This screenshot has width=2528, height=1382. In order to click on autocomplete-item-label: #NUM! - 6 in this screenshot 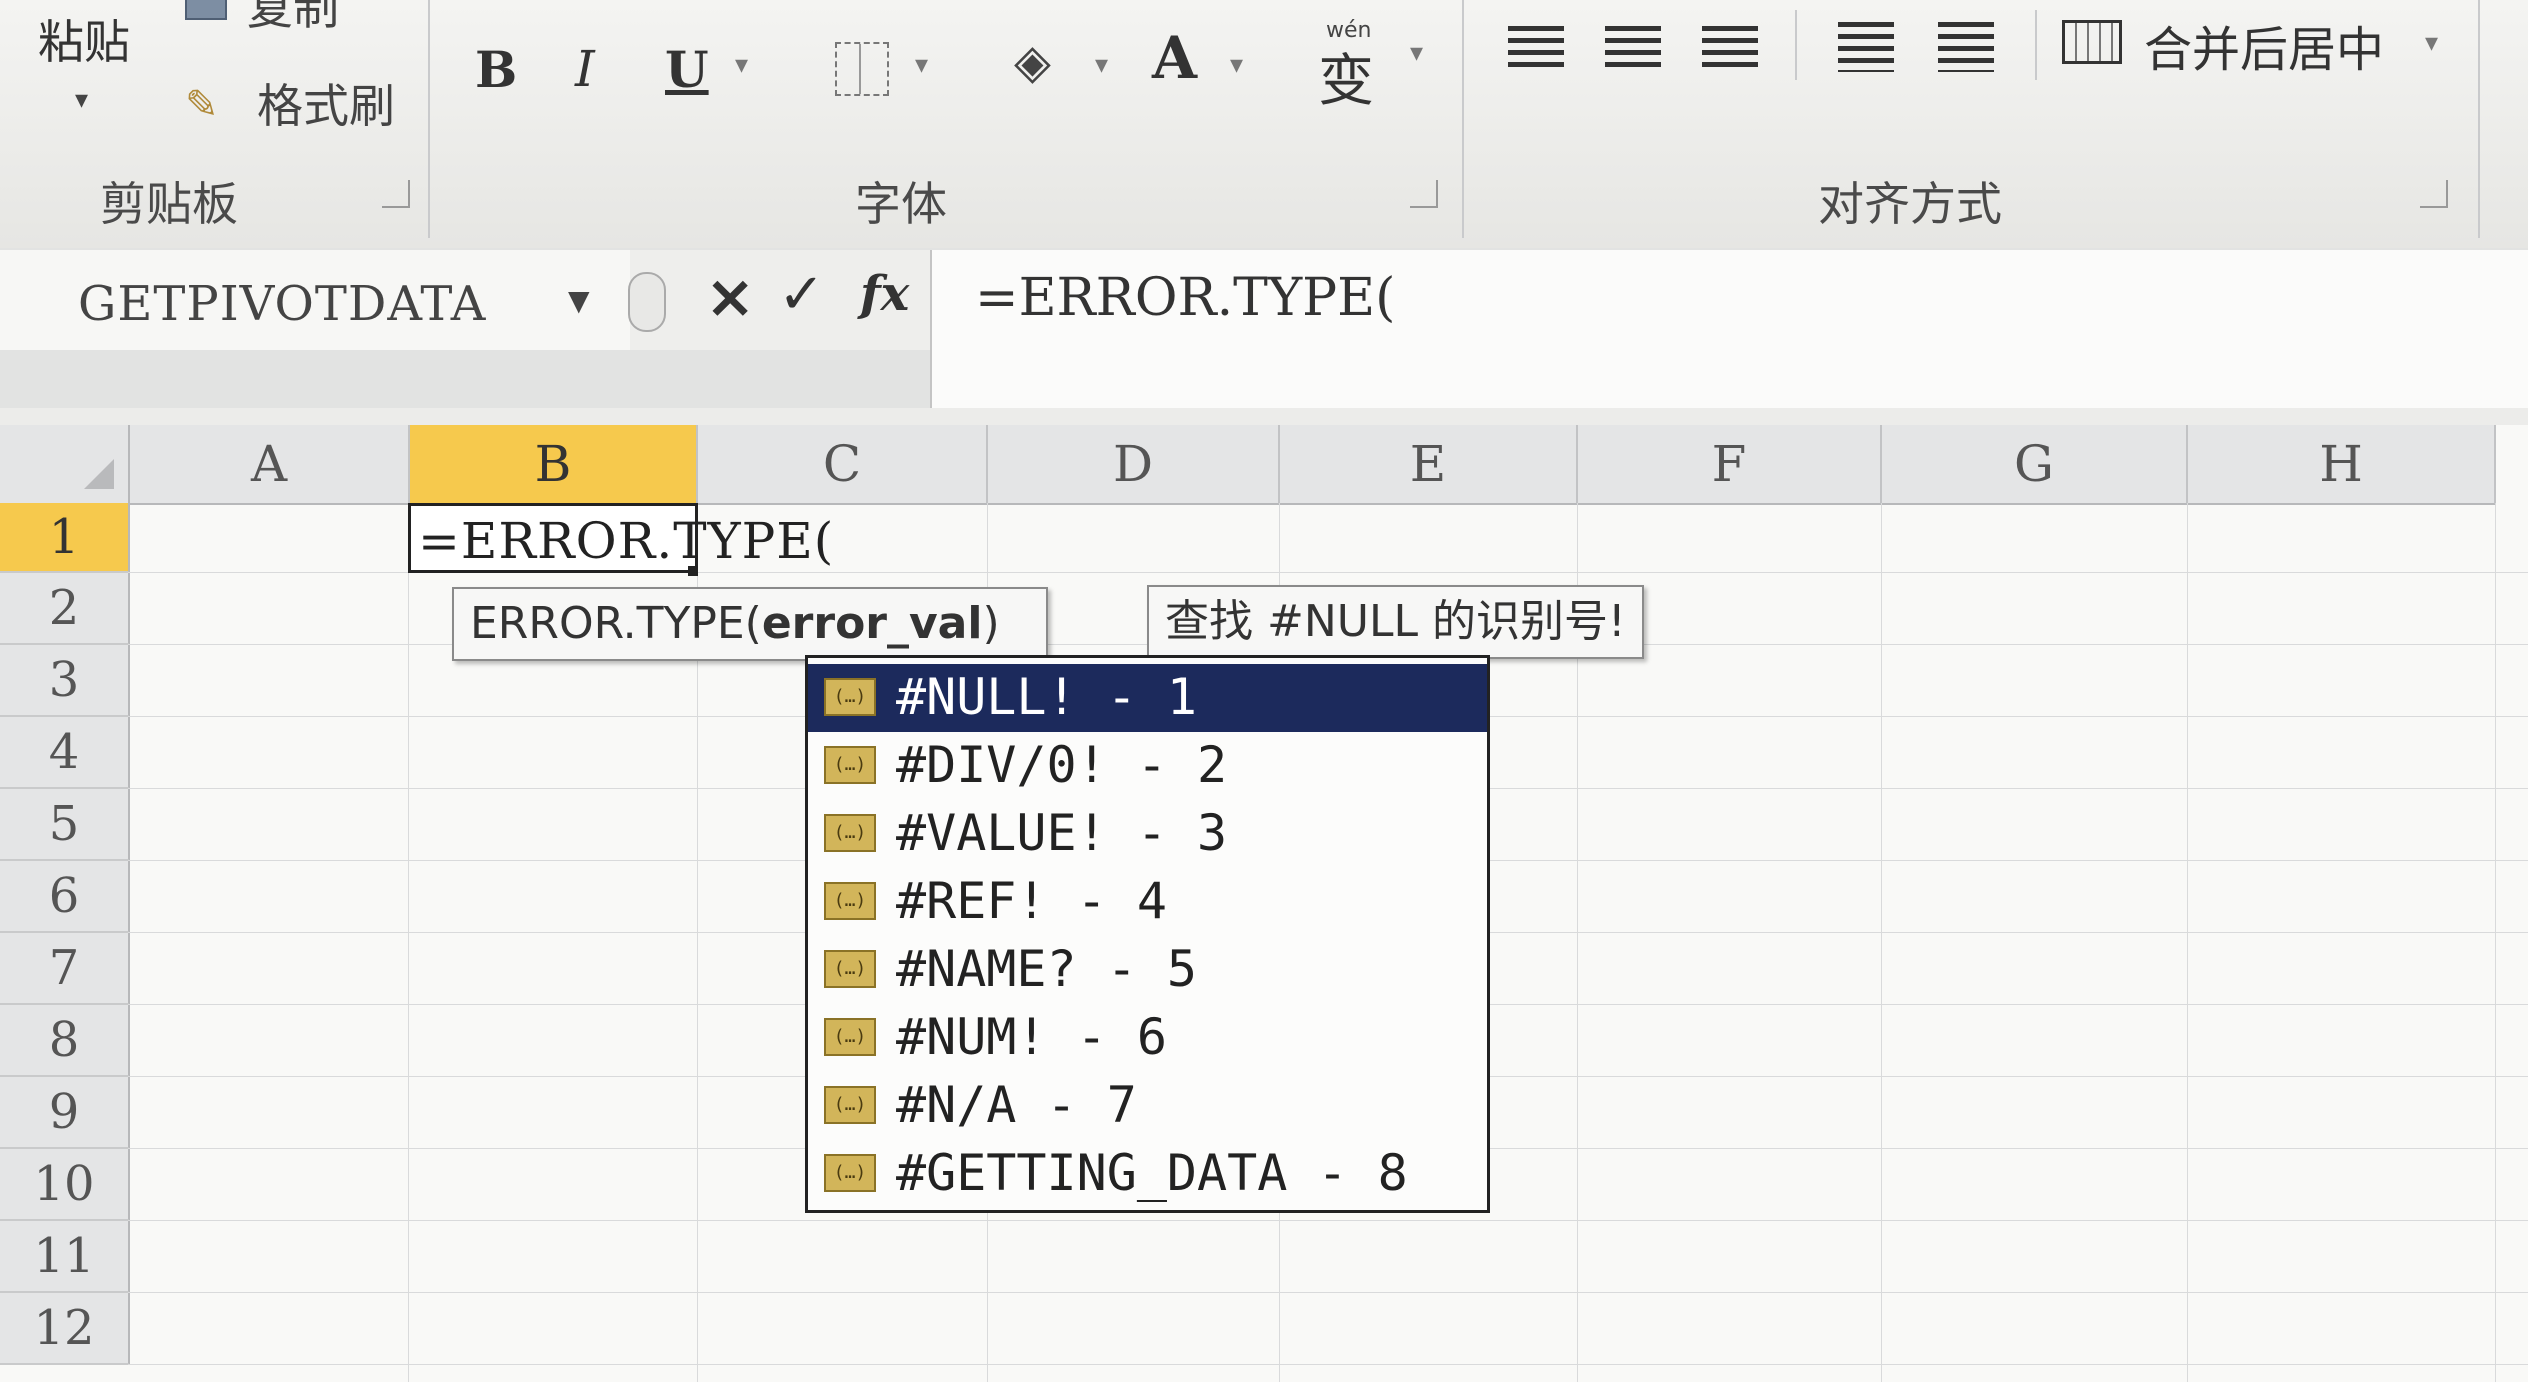, I will do `click(1031, 1037)`.